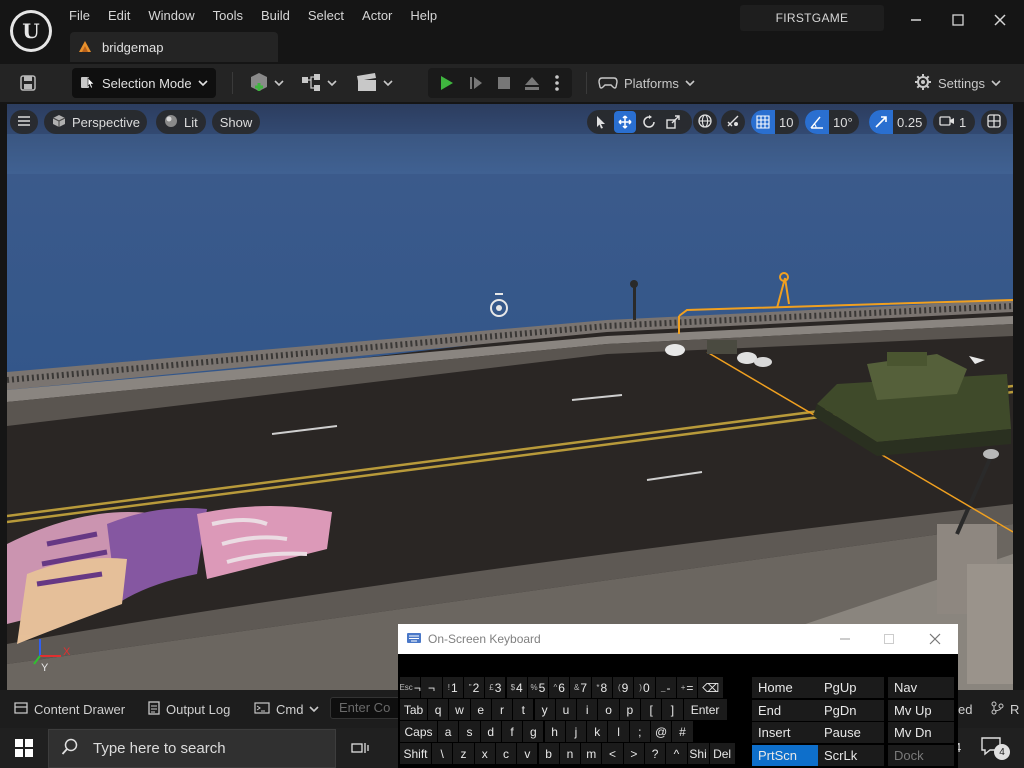 This screenshot has width=1024, height=768. I want to click on osk-key: Esc ¬, so click(410, 687).